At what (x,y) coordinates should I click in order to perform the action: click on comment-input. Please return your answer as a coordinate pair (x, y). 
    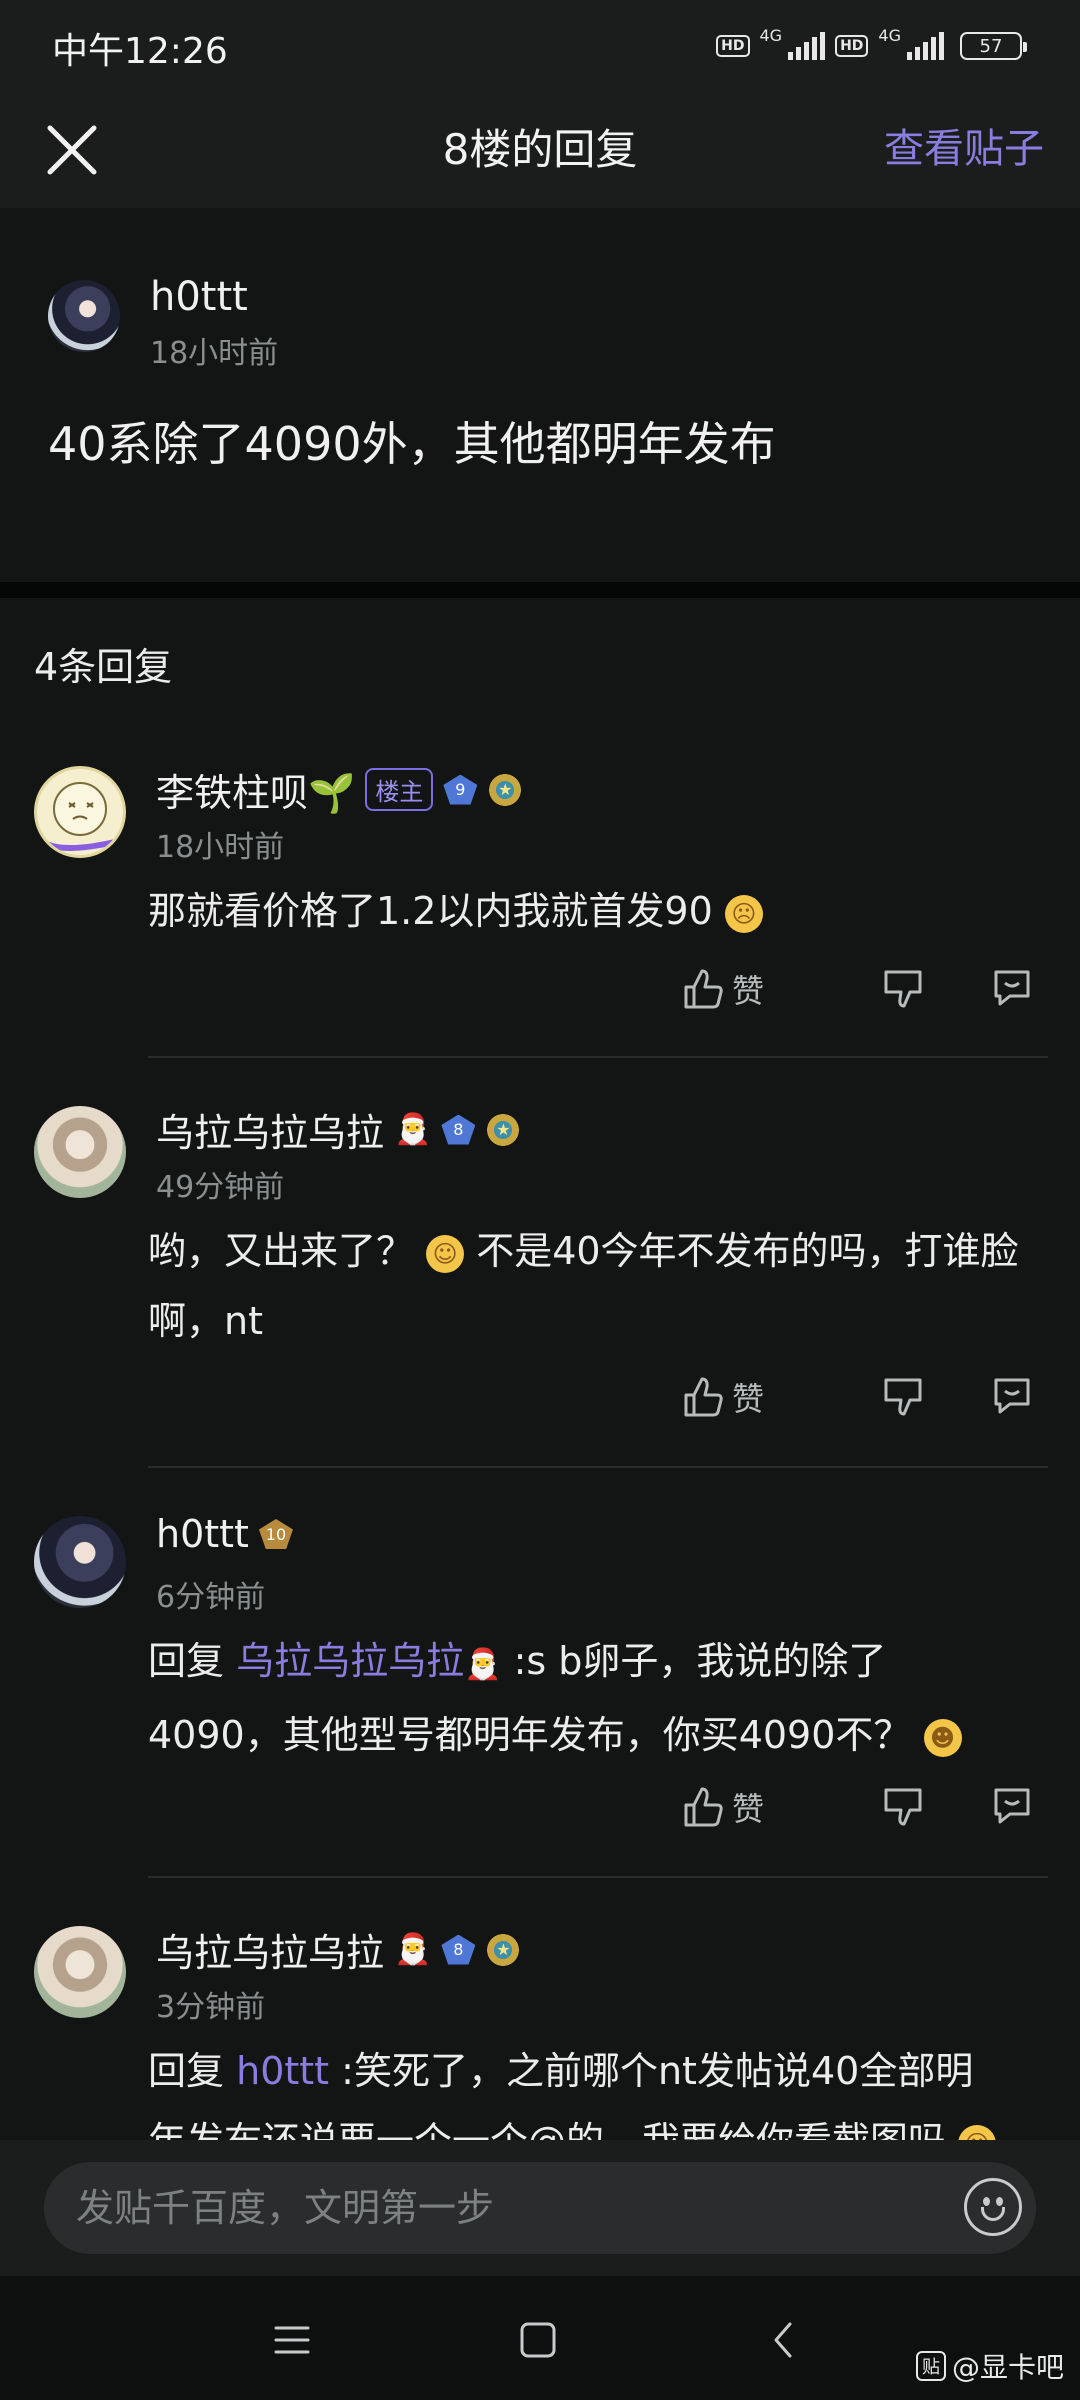
    Looking at the image, I should click on (540, 2208).